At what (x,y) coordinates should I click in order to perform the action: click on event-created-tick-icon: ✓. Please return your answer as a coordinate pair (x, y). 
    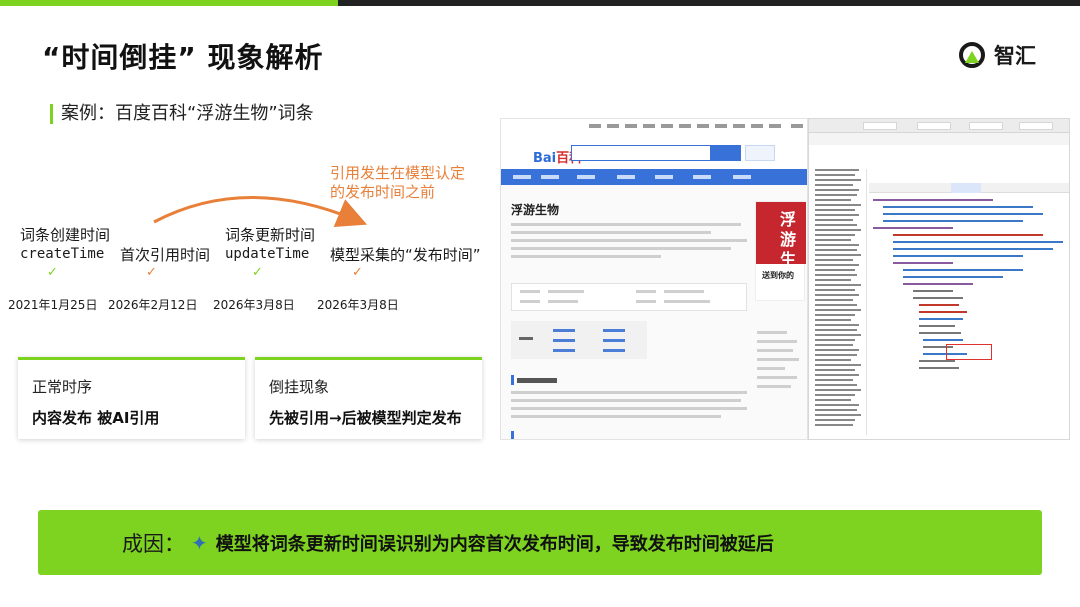
    Looking at the image, I should click on (52, 272).